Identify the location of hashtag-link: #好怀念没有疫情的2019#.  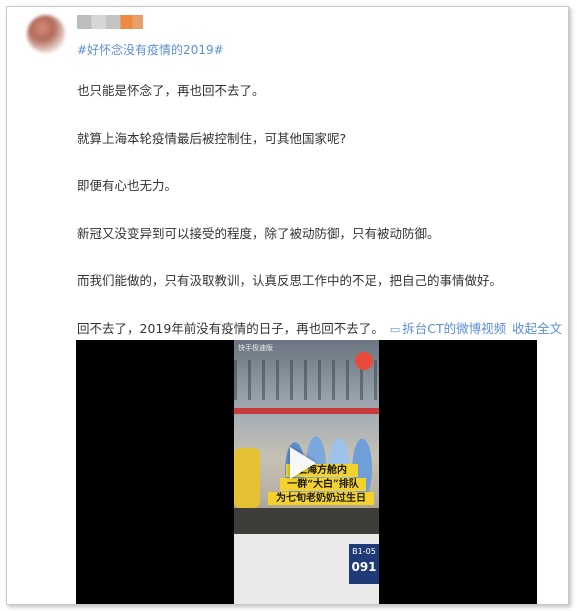
(150, 49).